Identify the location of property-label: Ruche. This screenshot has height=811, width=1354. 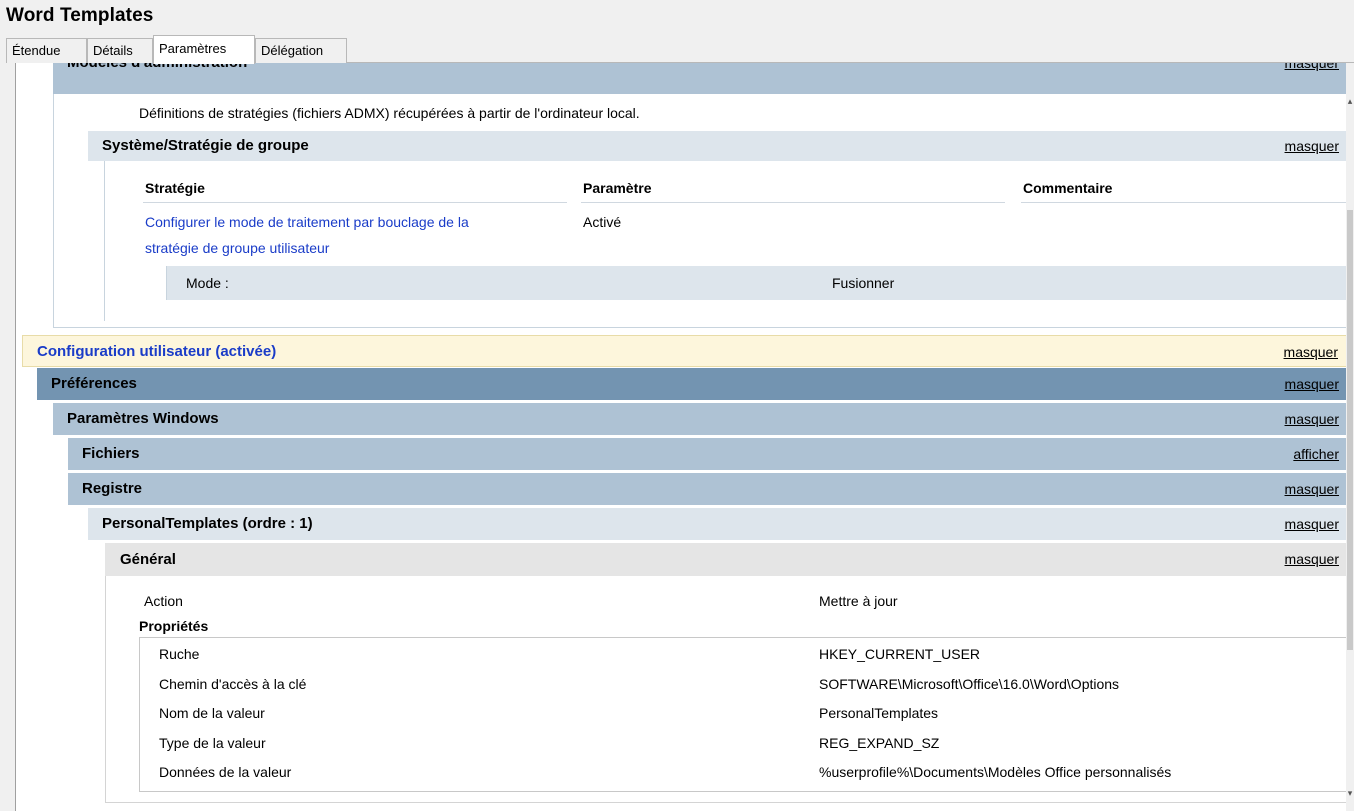
(179, 654).